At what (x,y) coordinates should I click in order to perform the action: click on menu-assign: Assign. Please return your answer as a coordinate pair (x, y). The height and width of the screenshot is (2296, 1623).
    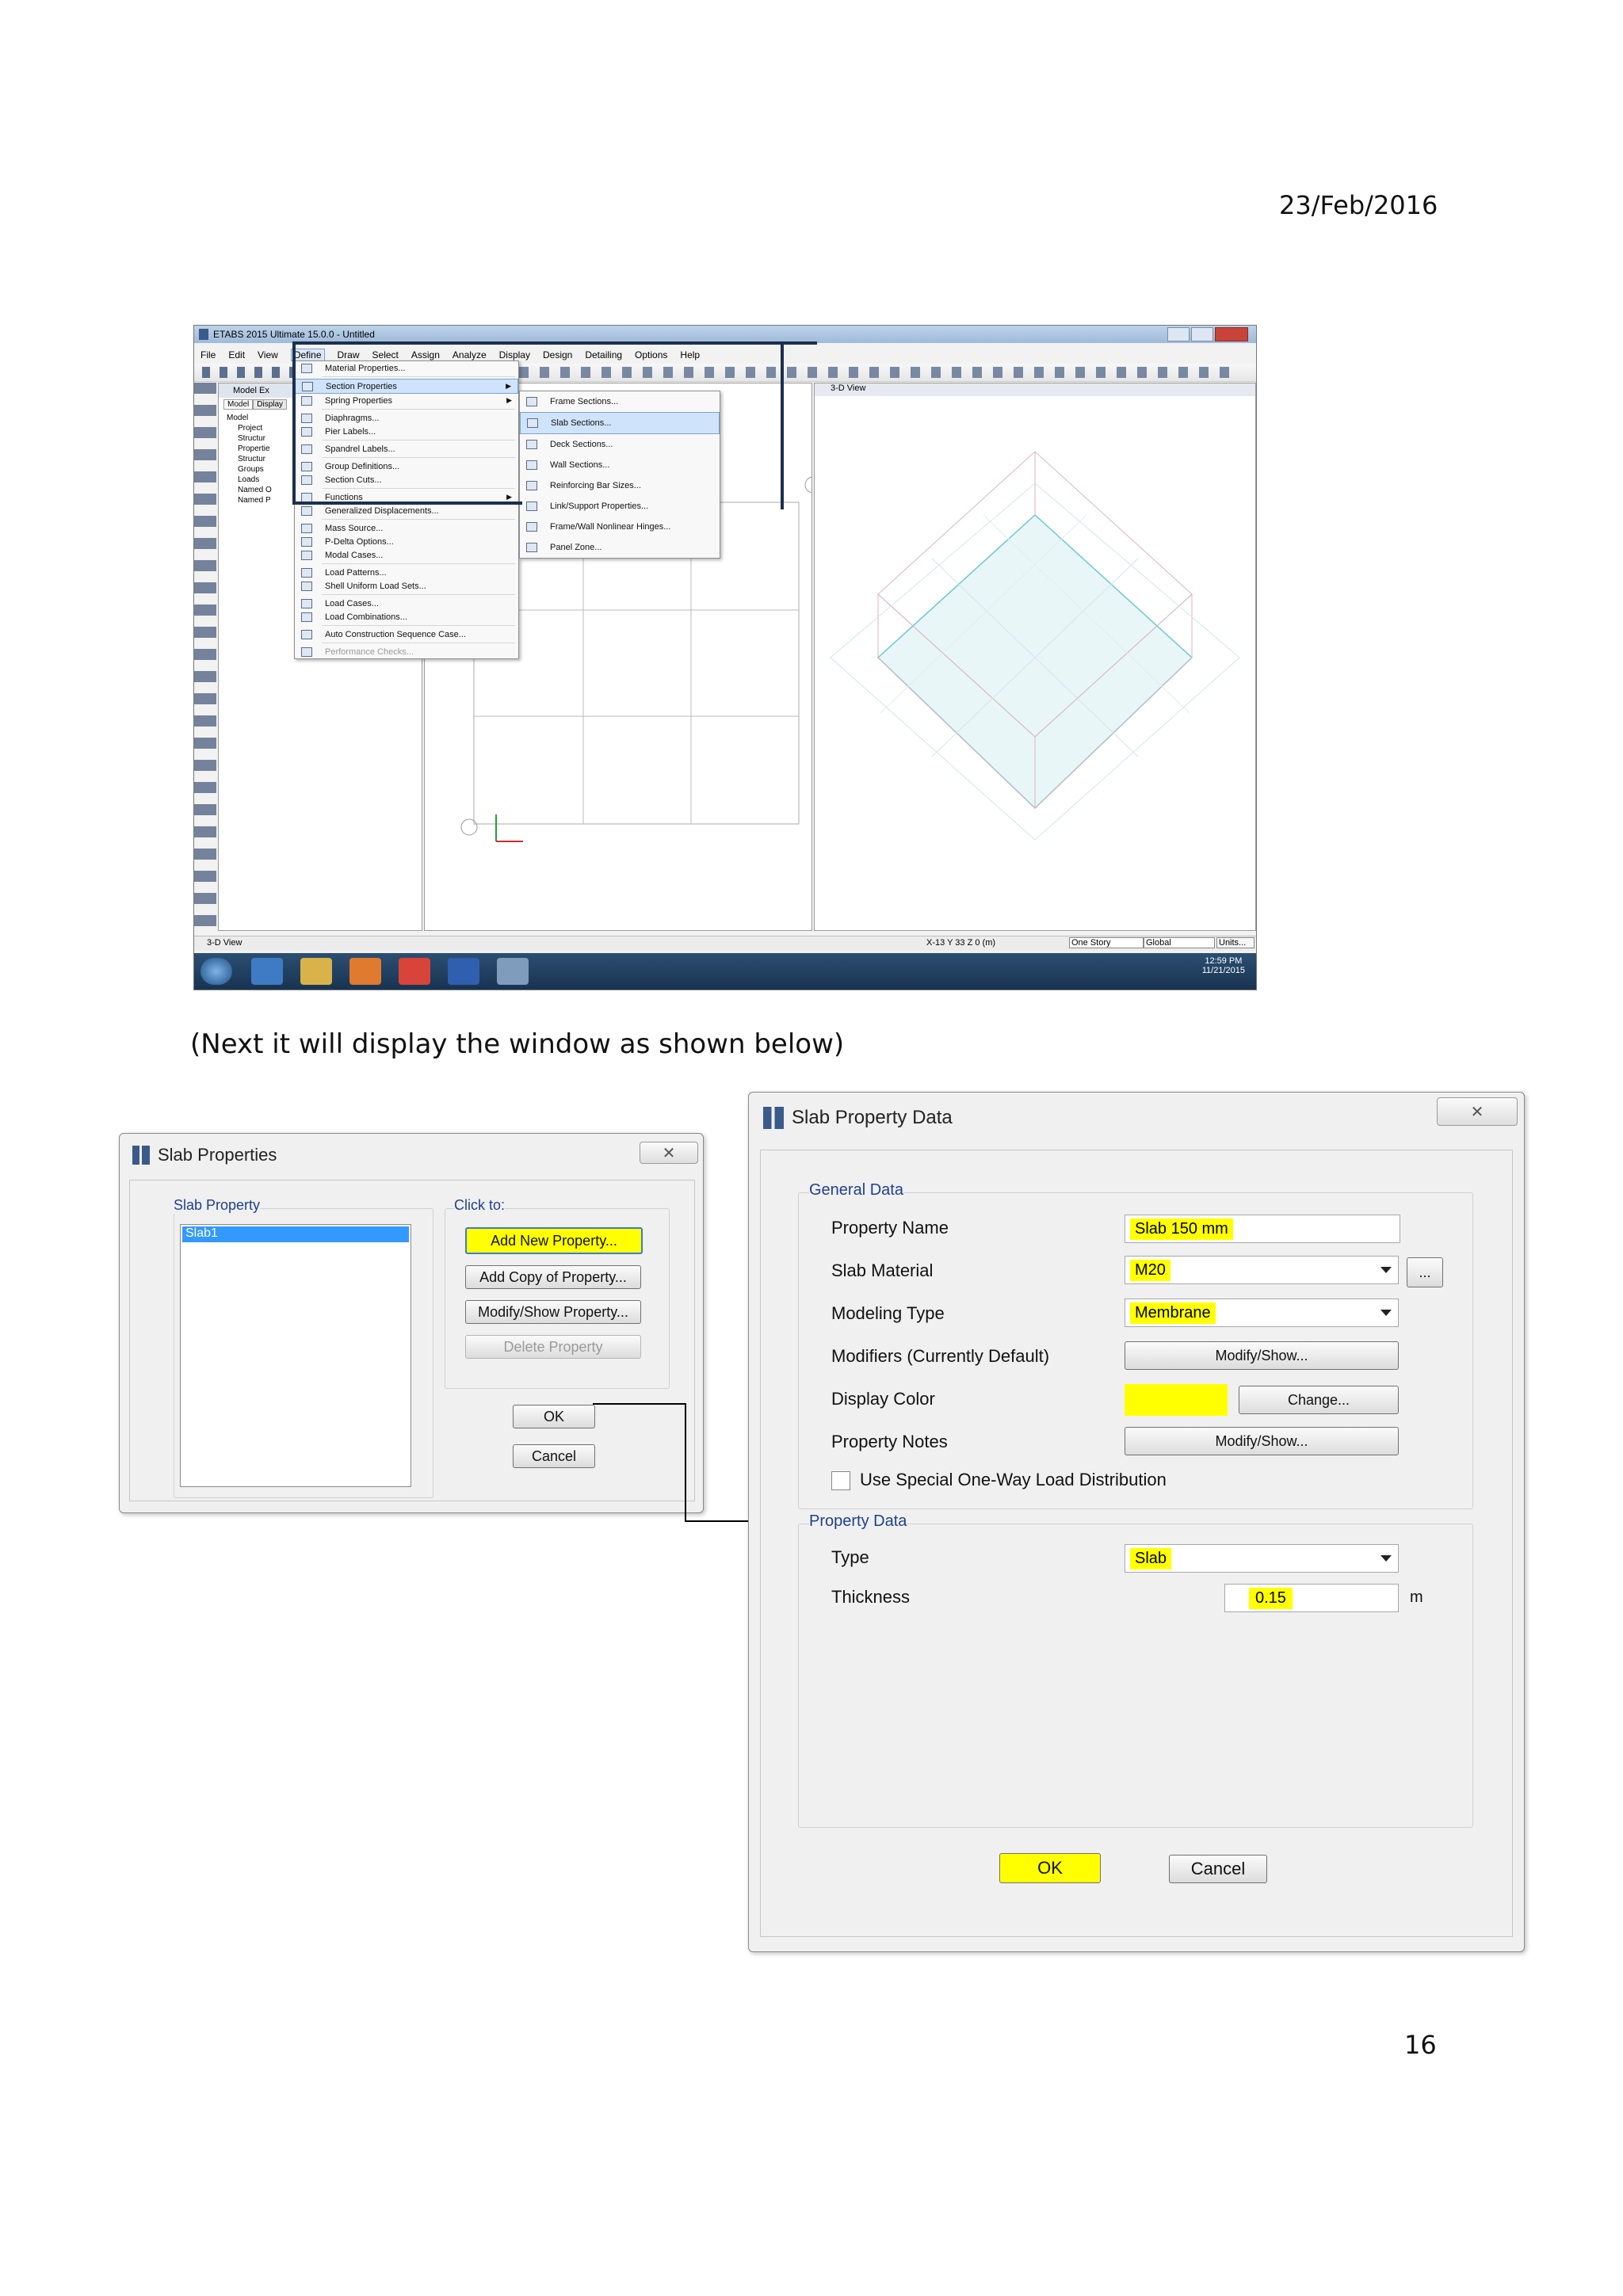
    Looking at the image, I should click on (426, 354).